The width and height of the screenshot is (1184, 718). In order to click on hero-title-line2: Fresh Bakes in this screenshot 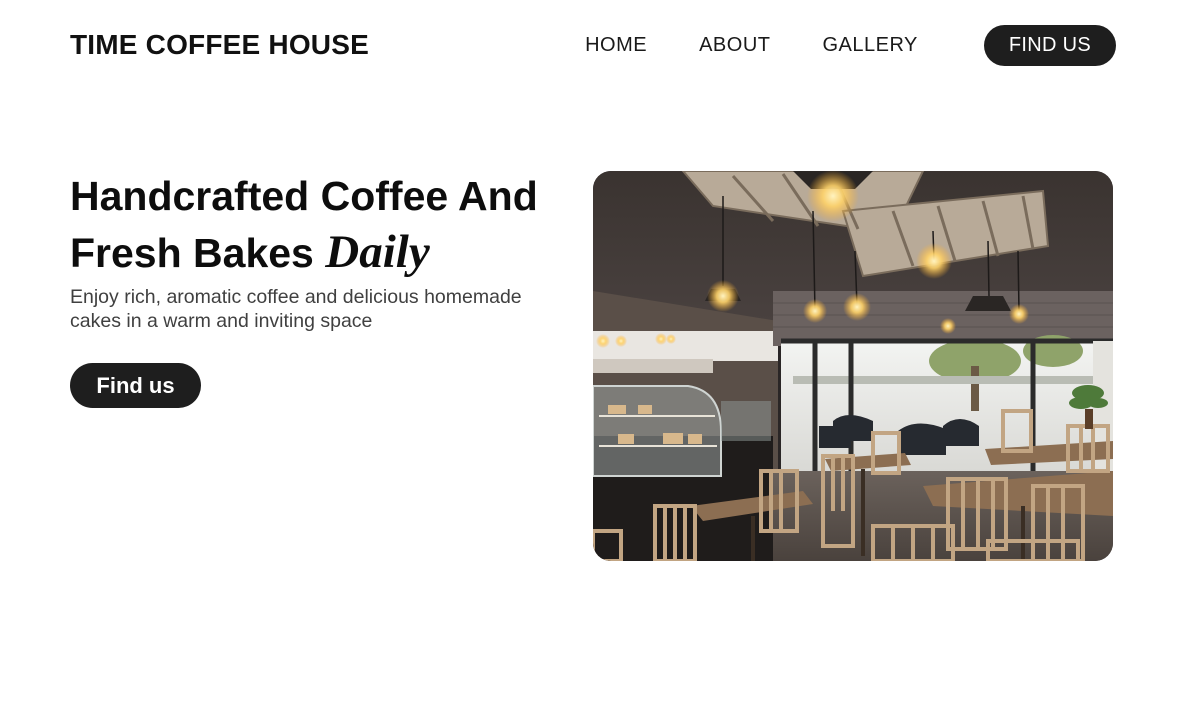, I will do `click(192, 253)`.